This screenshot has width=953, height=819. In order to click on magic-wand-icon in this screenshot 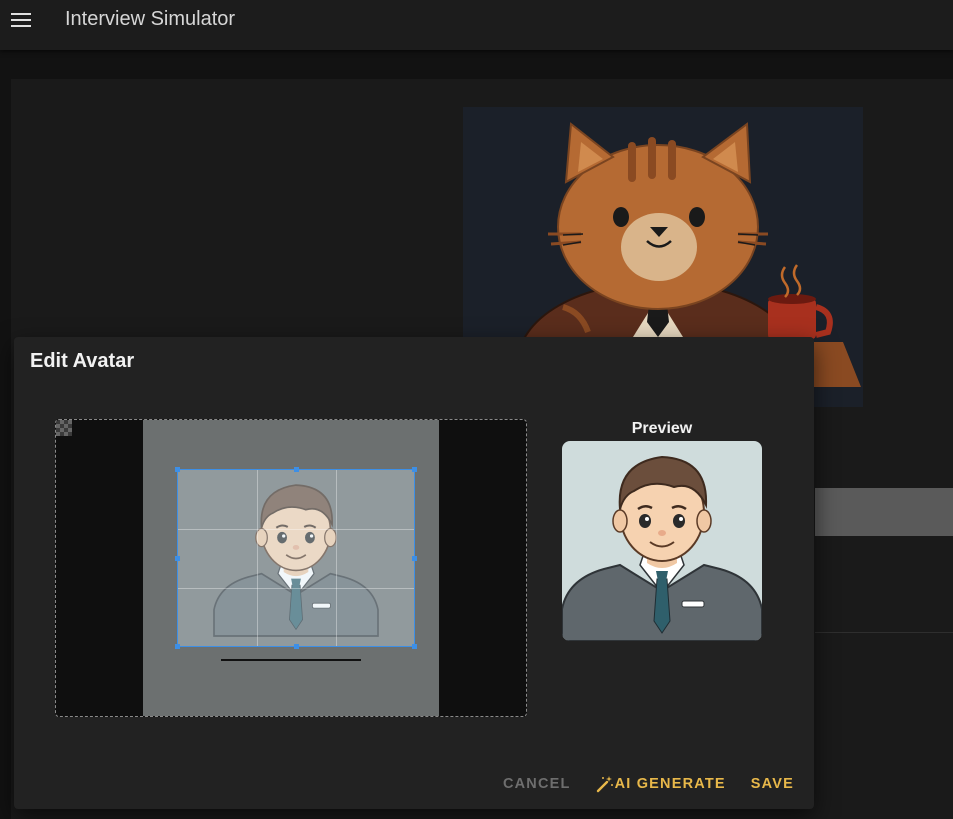, I will do `click(605, 784)`.